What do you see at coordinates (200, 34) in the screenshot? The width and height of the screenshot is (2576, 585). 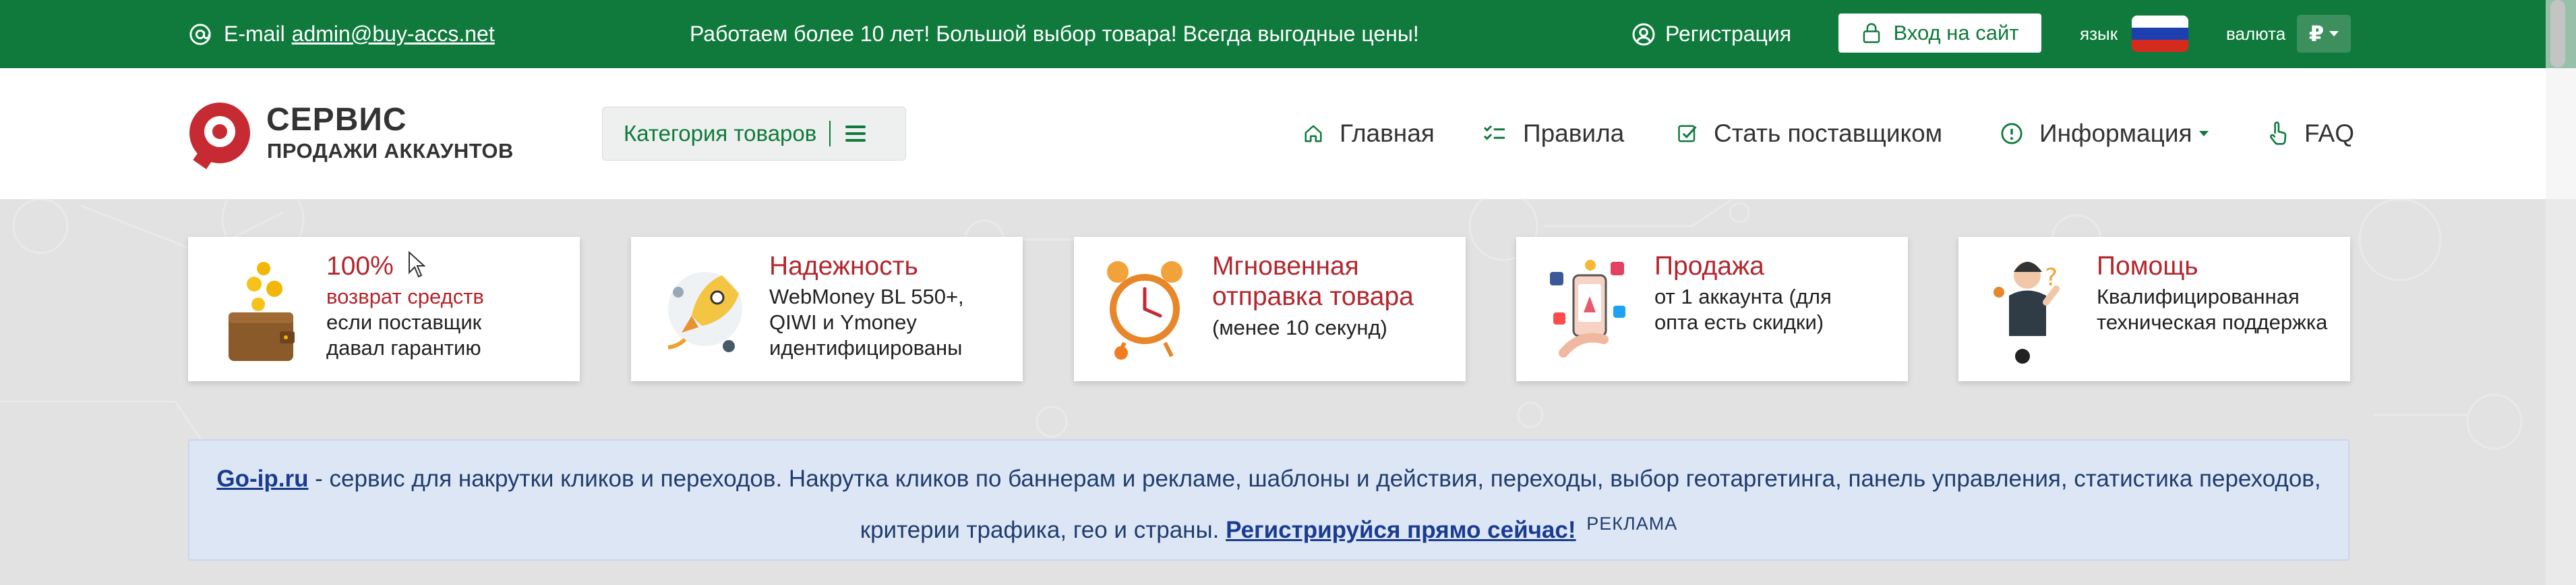 I see `at-sign-icon` at bounding box center [200, 34].